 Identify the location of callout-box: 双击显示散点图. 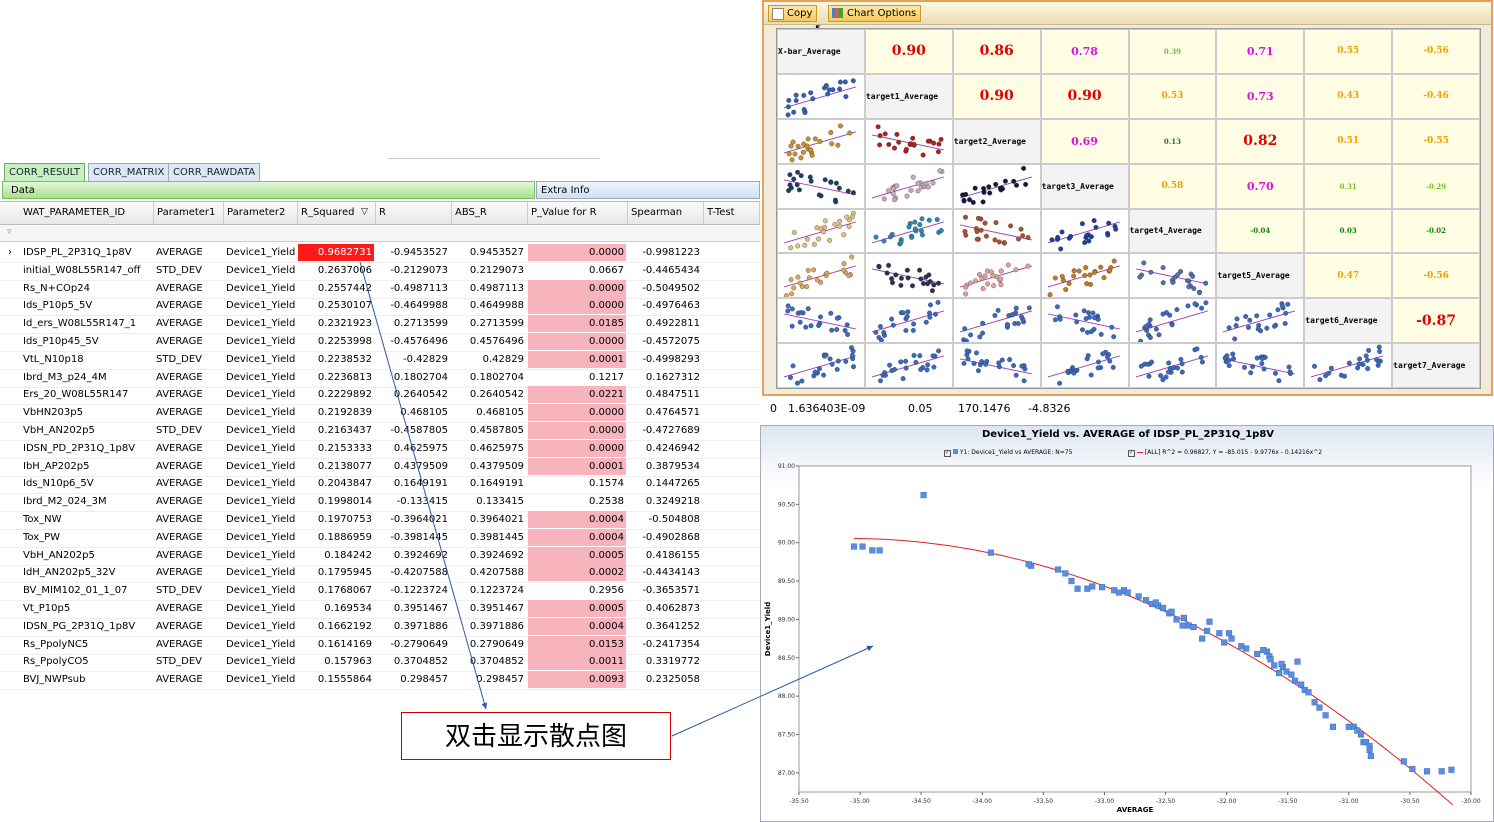
(536, 736).